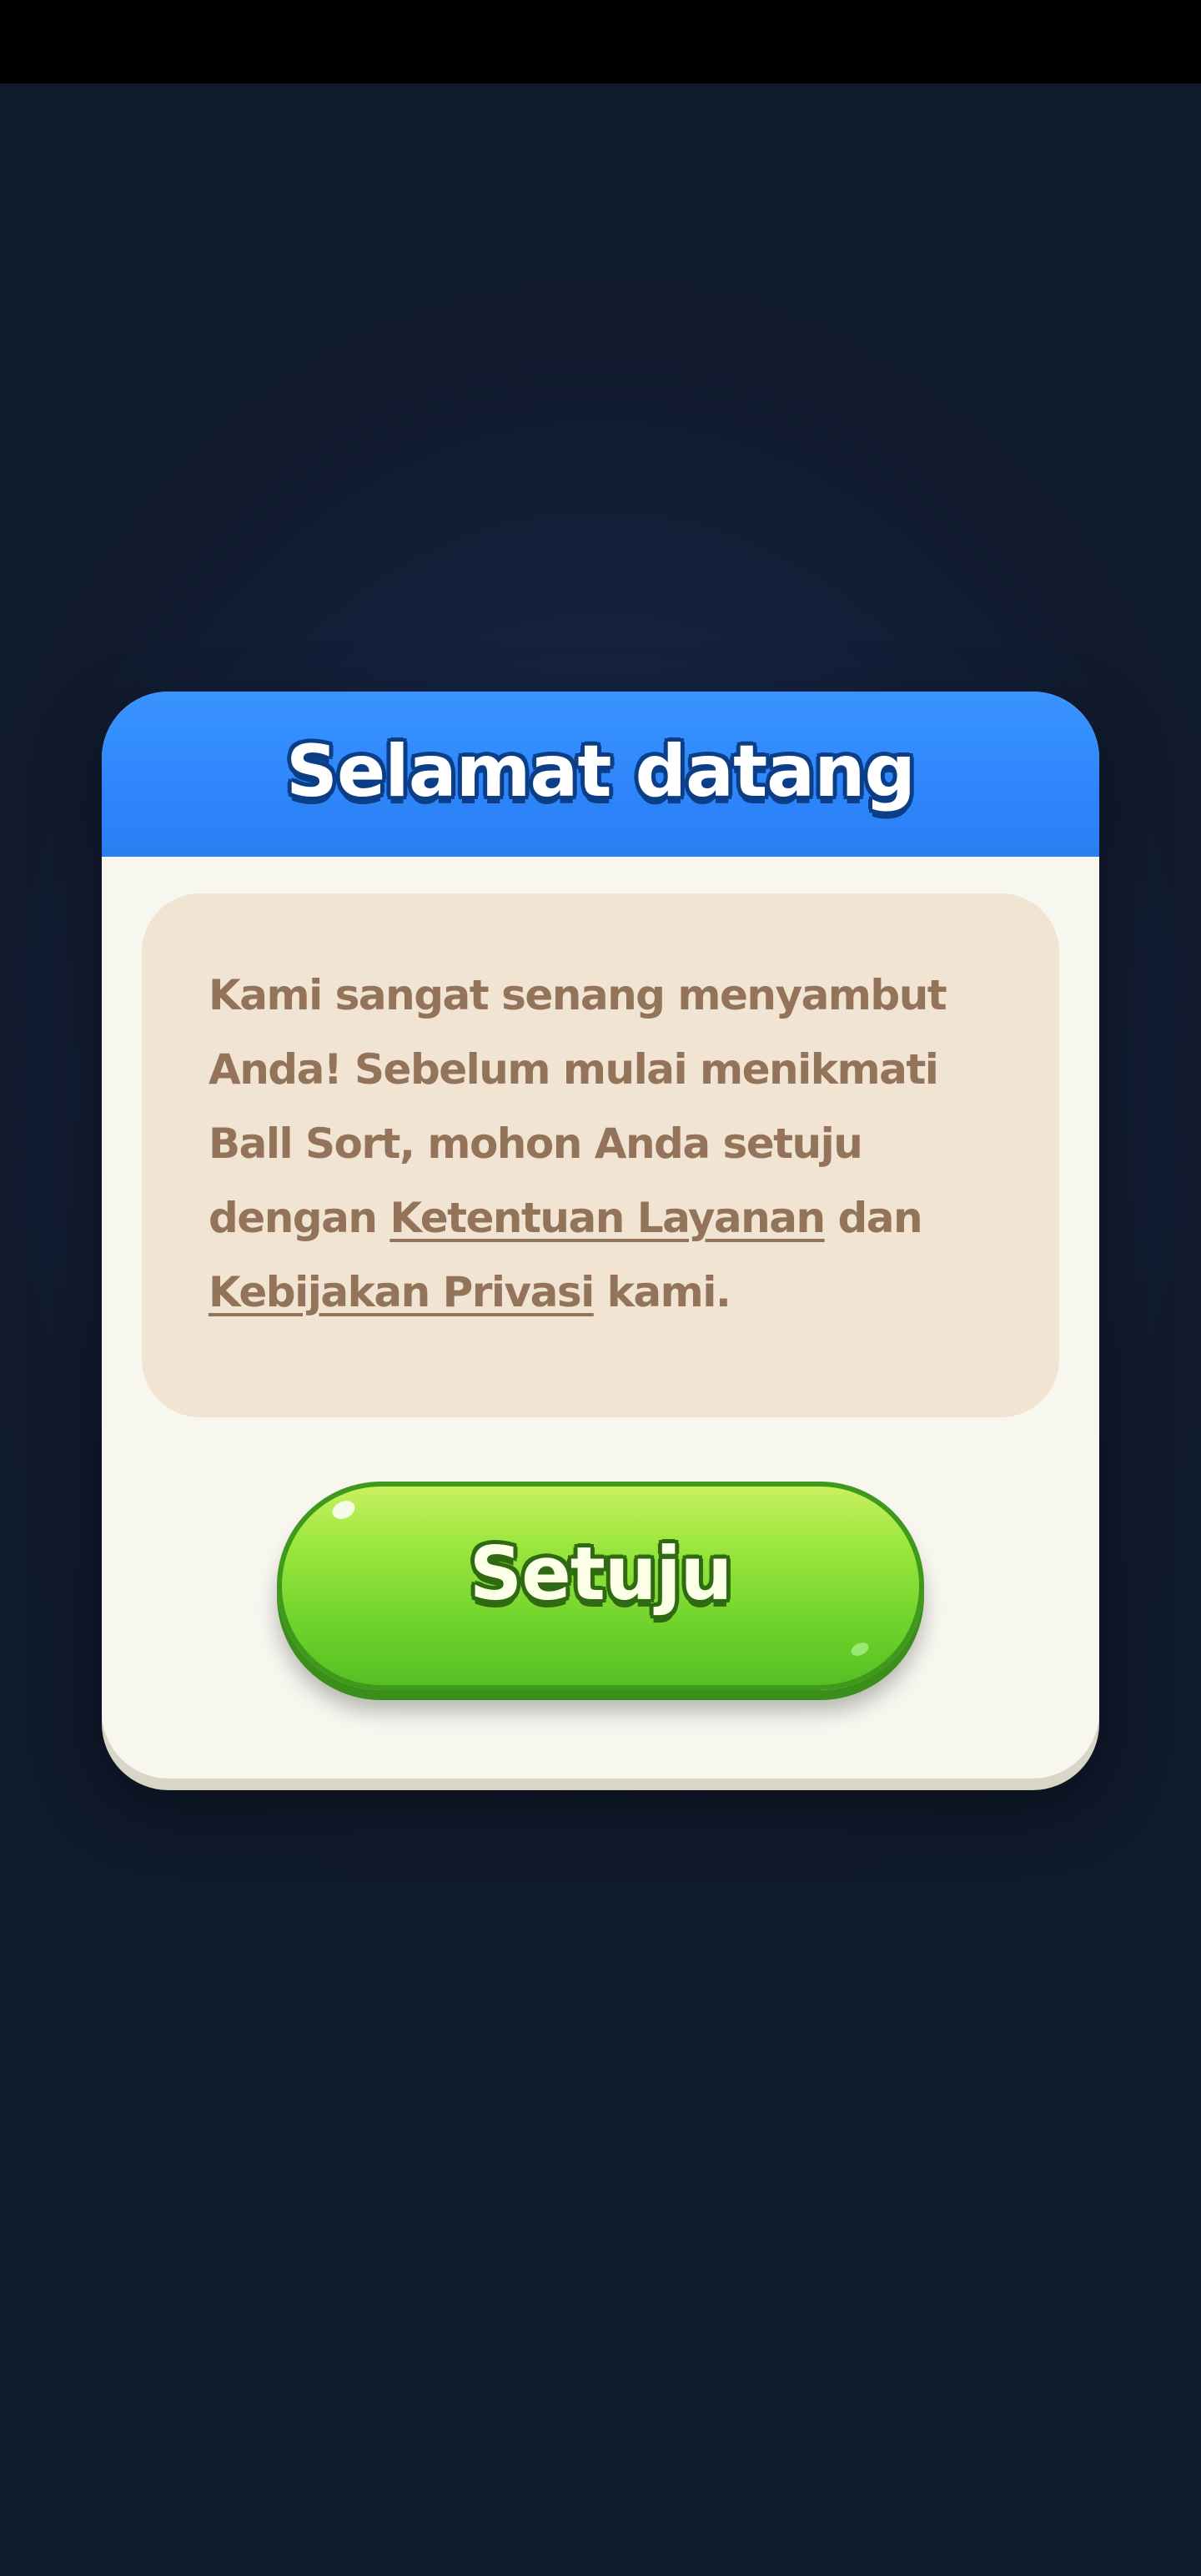  Describe the element at coordinates (860, 1649) in the screenshot. I see `button-shine-small` at that location.